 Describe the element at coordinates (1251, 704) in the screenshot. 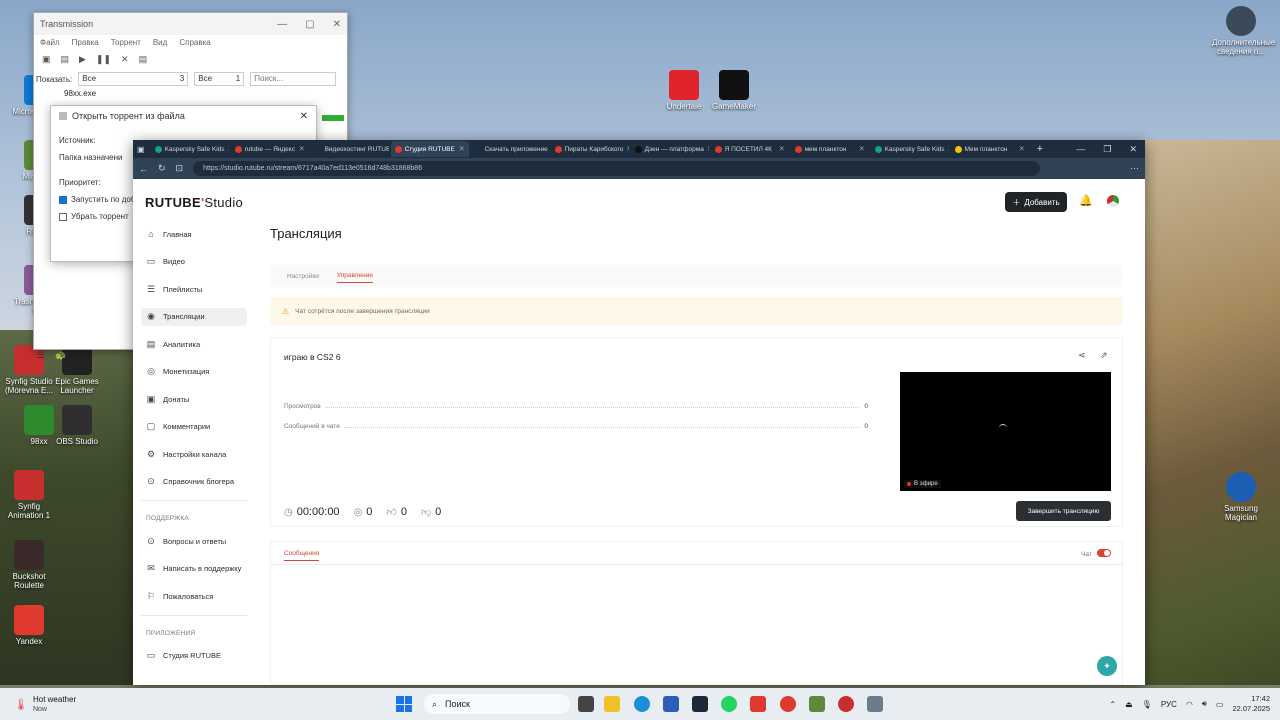

I see `clock: 17:42 22.07.2025` at that location.